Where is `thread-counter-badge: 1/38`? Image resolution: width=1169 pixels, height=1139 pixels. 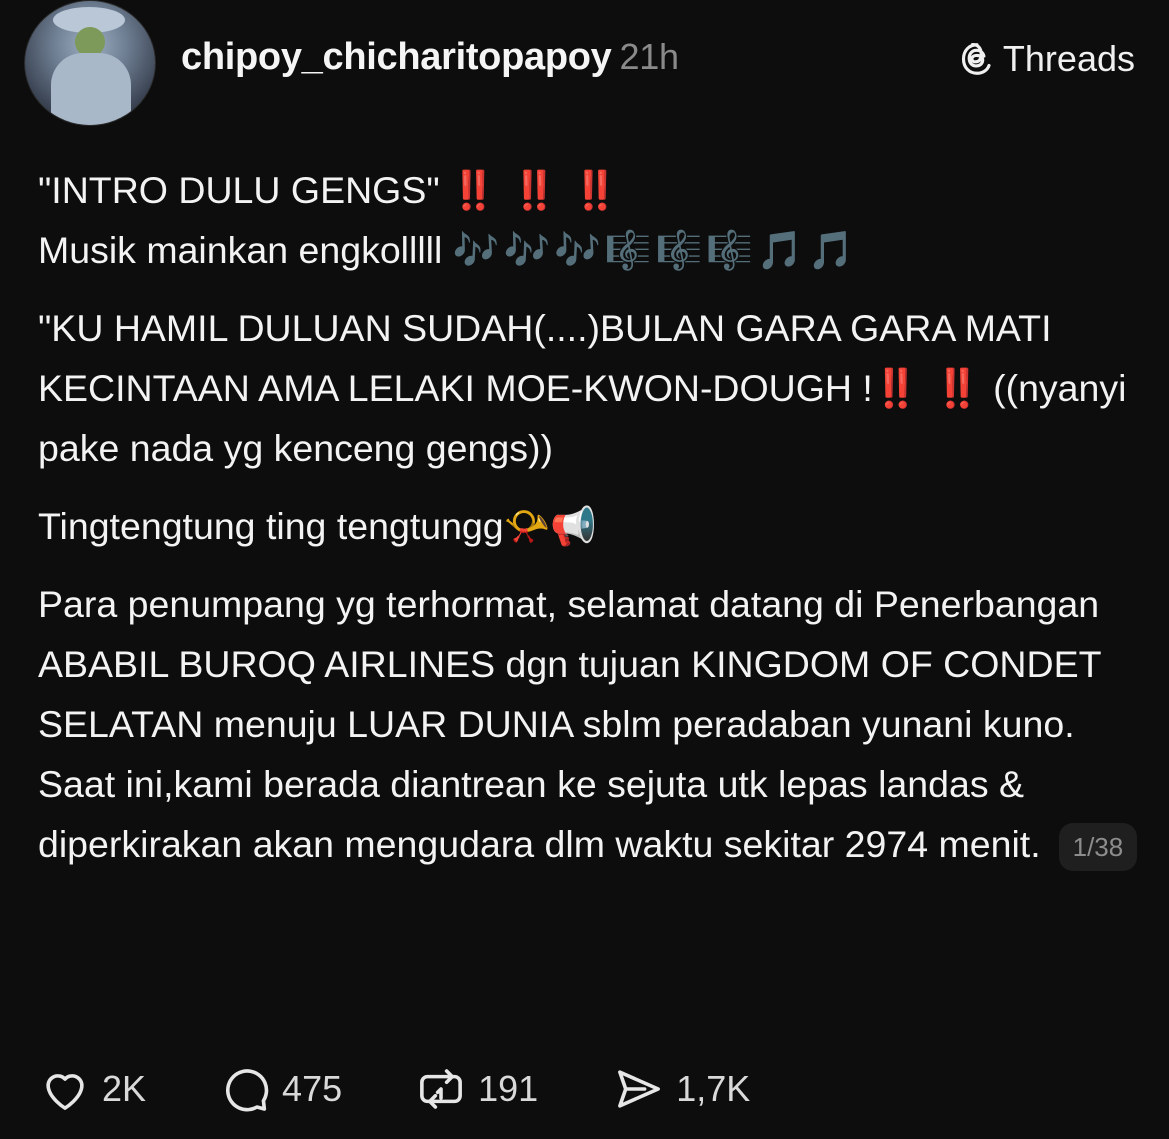 thread-counter-badge: 1/38 is located at coordinates (1098, 847).